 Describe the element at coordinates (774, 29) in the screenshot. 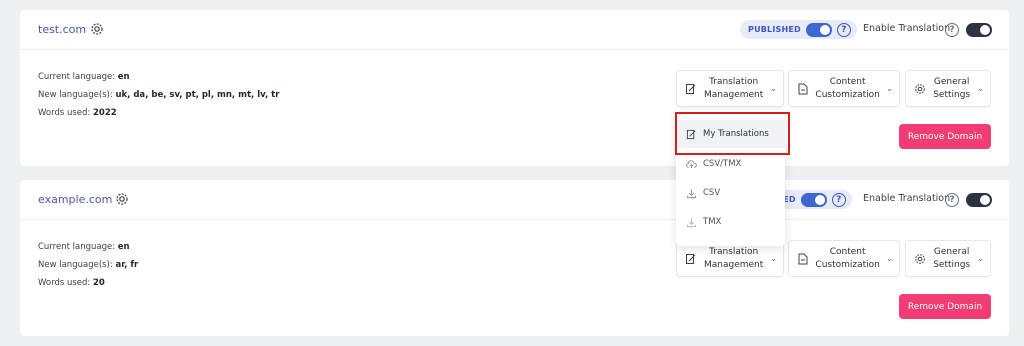

I see `published-label: PUBLISHED` at that location.